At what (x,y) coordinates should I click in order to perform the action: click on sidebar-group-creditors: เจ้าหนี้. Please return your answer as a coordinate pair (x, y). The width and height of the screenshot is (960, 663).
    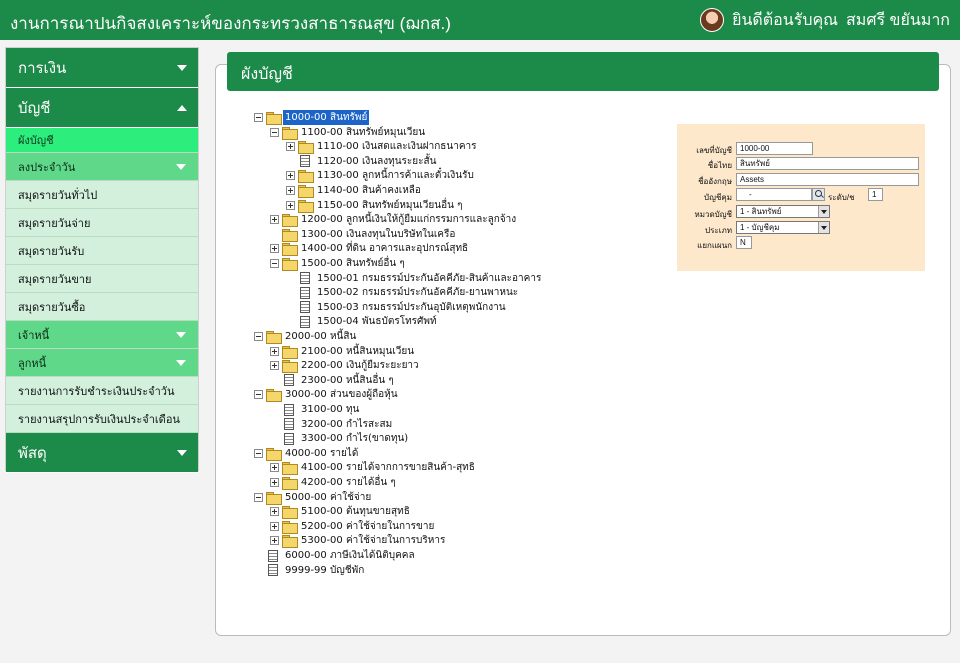
    Looking at the image, I should click on (102, 335).